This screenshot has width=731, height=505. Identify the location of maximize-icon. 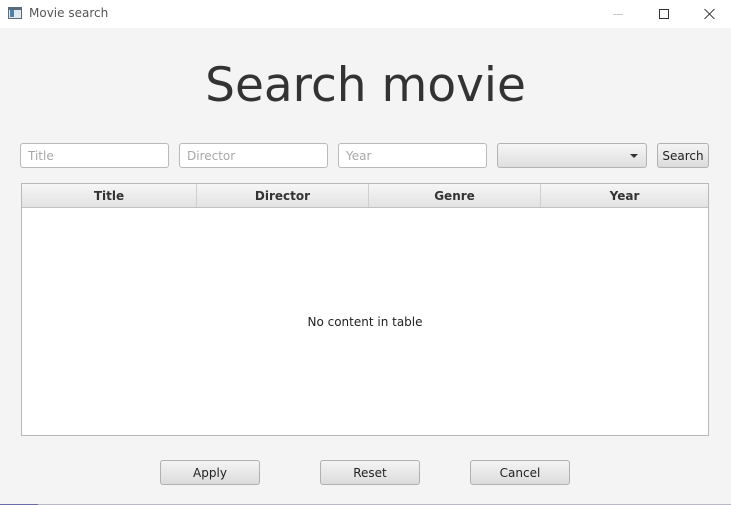
(664, 14).